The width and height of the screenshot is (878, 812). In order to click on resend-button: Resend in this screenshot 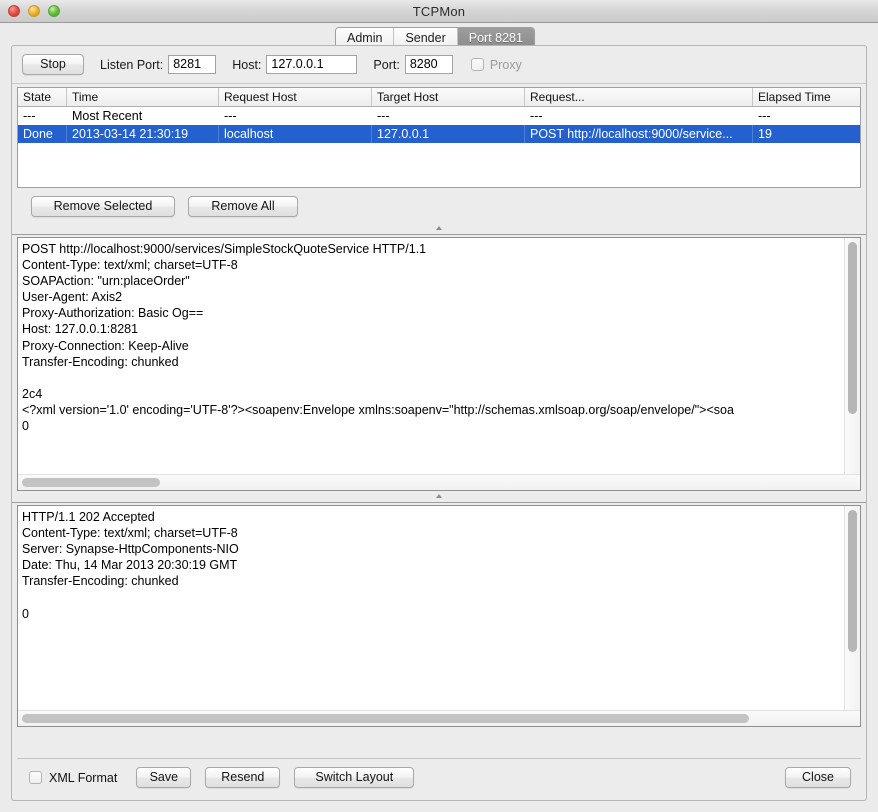, I will do `click(243, 777)`.